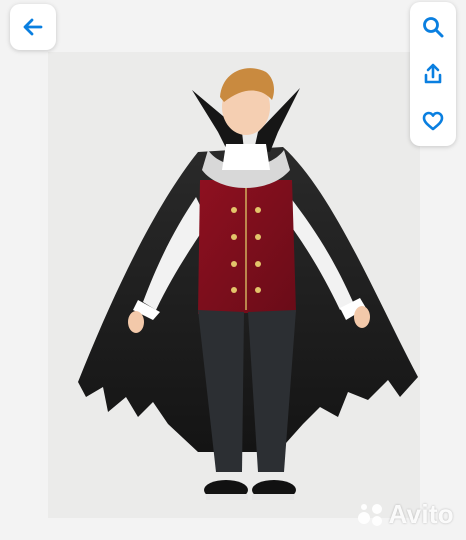  What do you see at coordinates (371, 515) in the screenshot?
I see `avito-logo-icon` at bounding box center [371, 515].